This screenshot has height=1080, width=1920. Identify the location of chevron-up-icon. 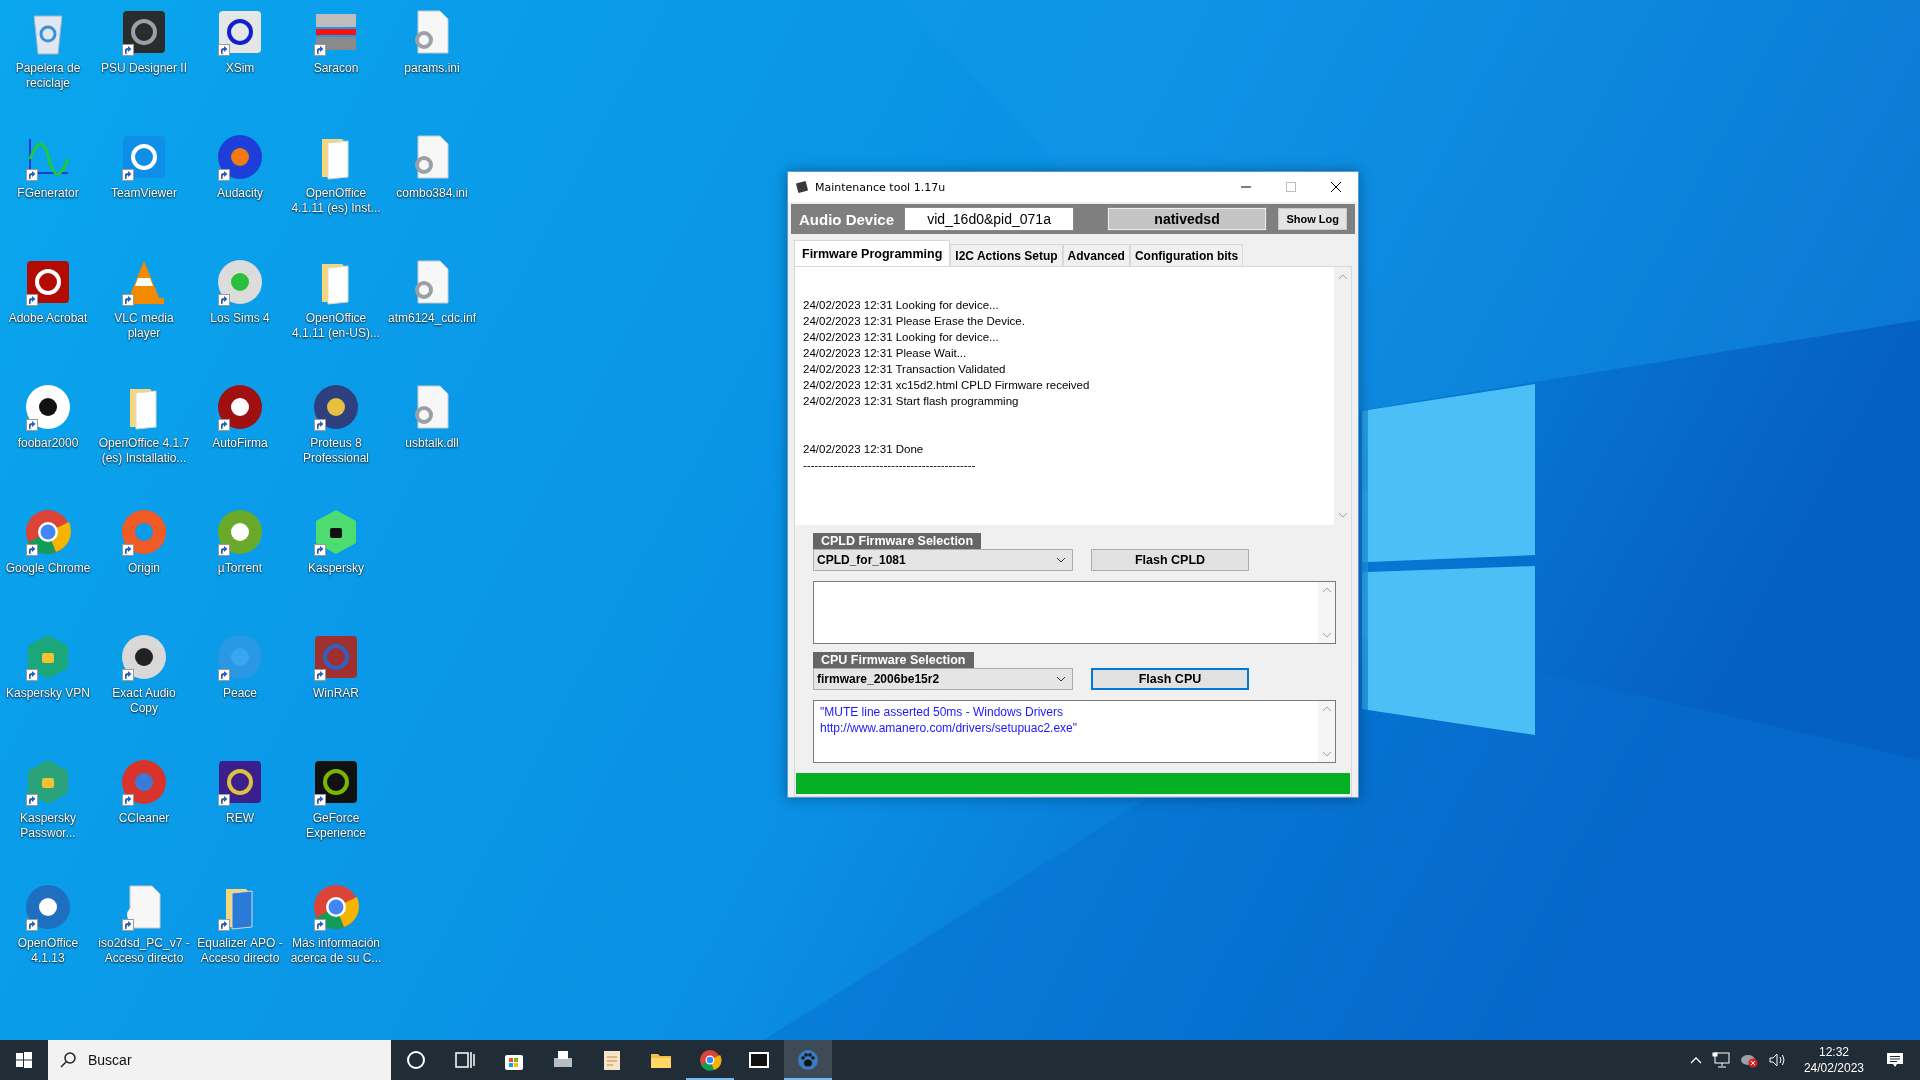
(1695, 1060).